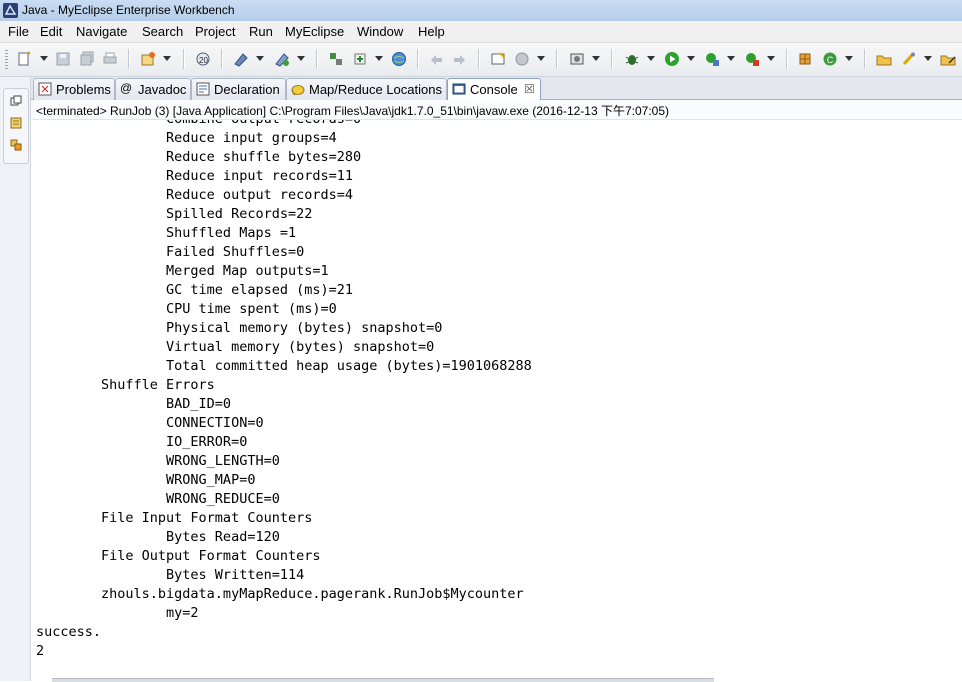 The height and width of the screenshot is (682, 962). Describe the element at coordinates (215, 31) in the screenshot. I see `menu-project: Project` at that location.